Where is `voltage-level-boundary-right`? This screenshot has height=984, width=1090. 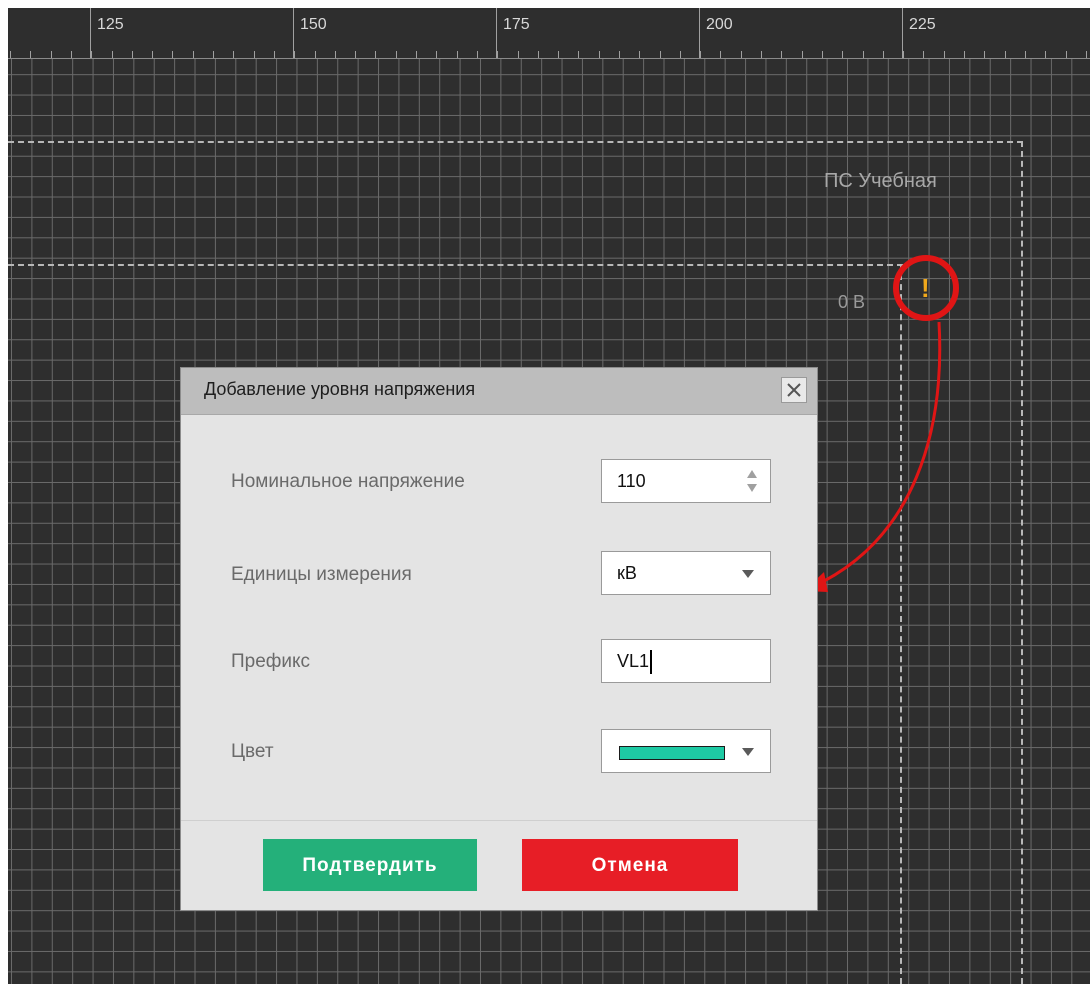 voltage-level-boundary-right is located at coordinates (901, 624).